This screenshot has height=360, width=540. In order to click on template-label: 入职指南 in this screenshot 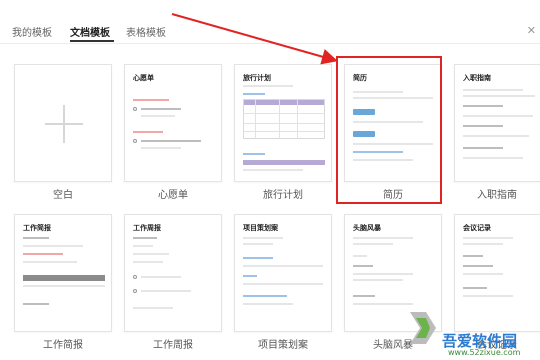, I will do `click(497, 195)`.